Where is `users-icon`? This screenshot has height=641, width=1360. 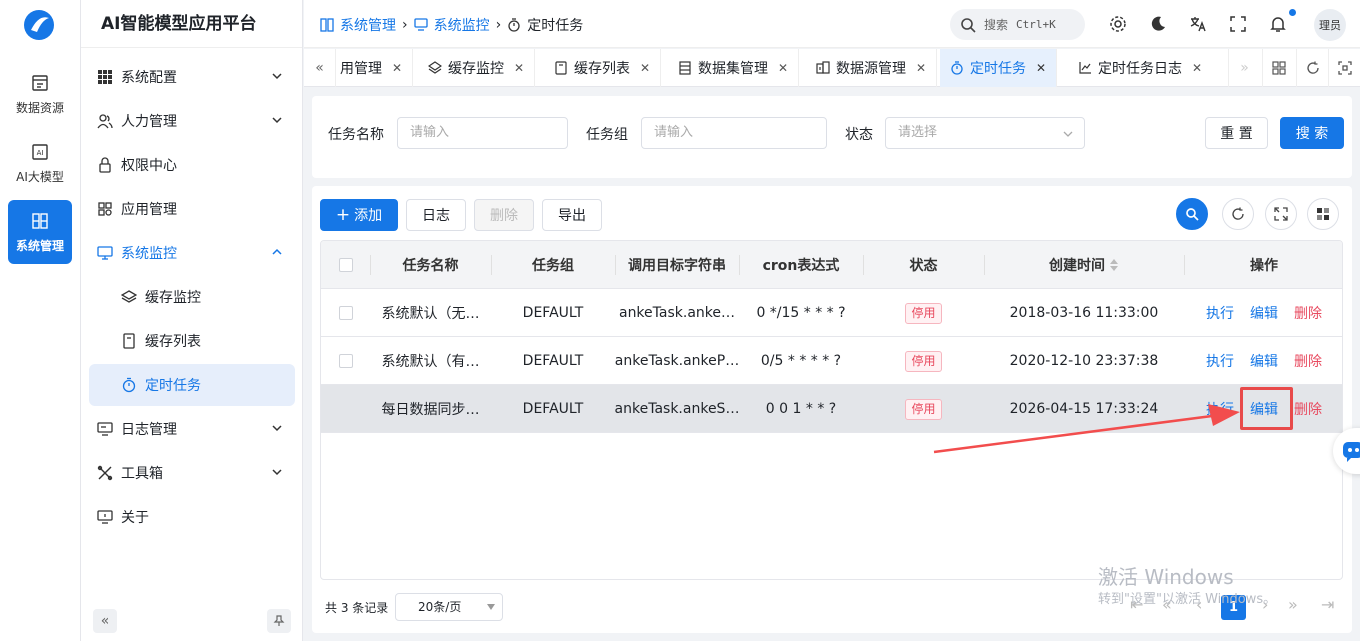 users-icon is located at coordinates (105, 121).